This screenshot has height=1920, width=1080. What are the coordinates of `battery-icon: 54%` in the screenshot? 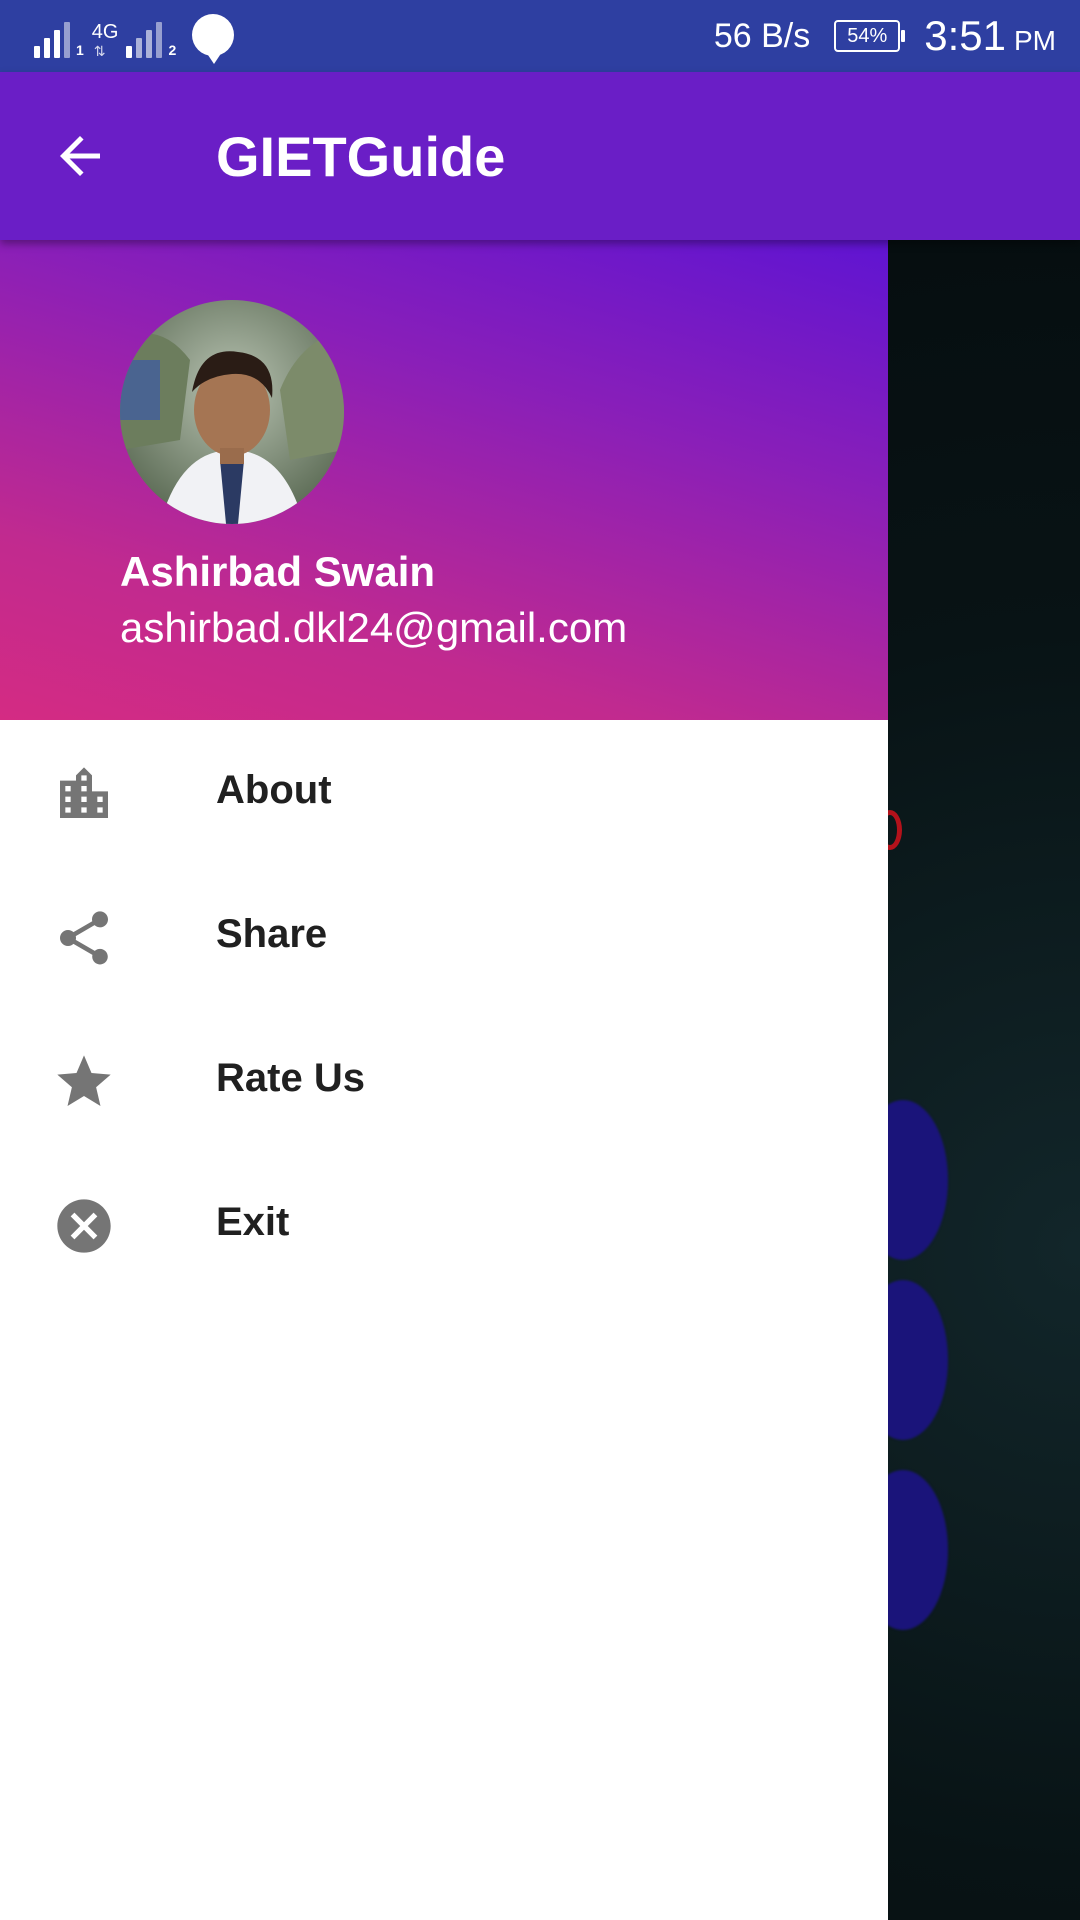 It's located at (870, 36).